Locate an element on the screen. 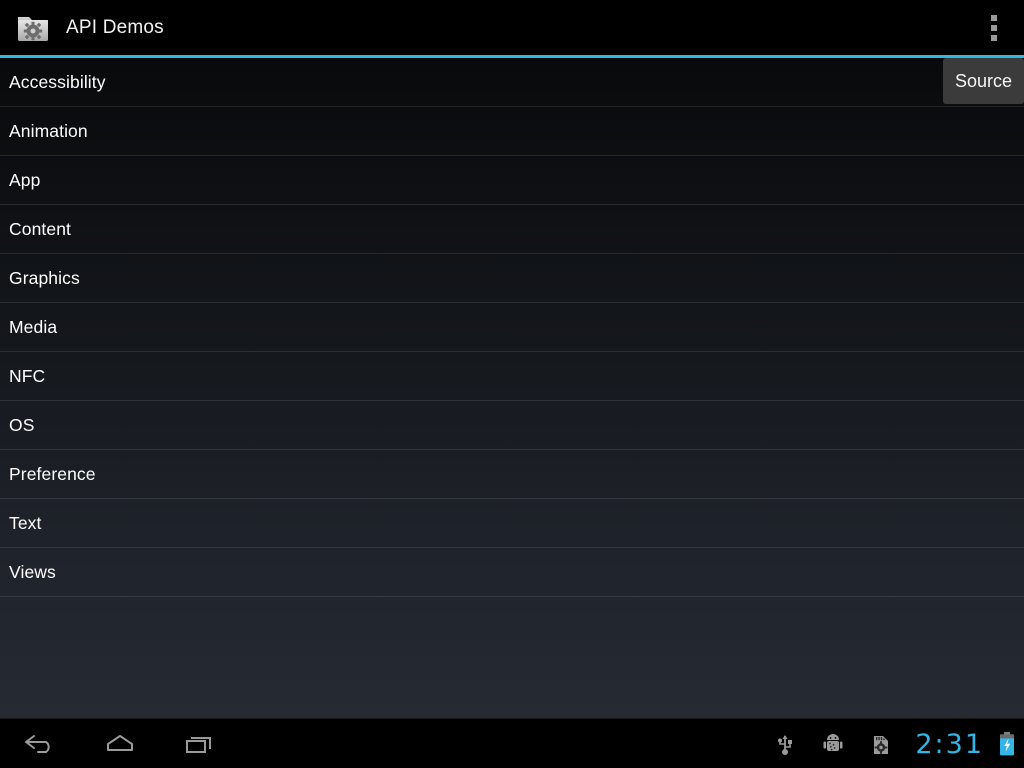 The height and width of the screenshot is (768, 1024). battery-charging-icon is located at coordinates (1007, 743).